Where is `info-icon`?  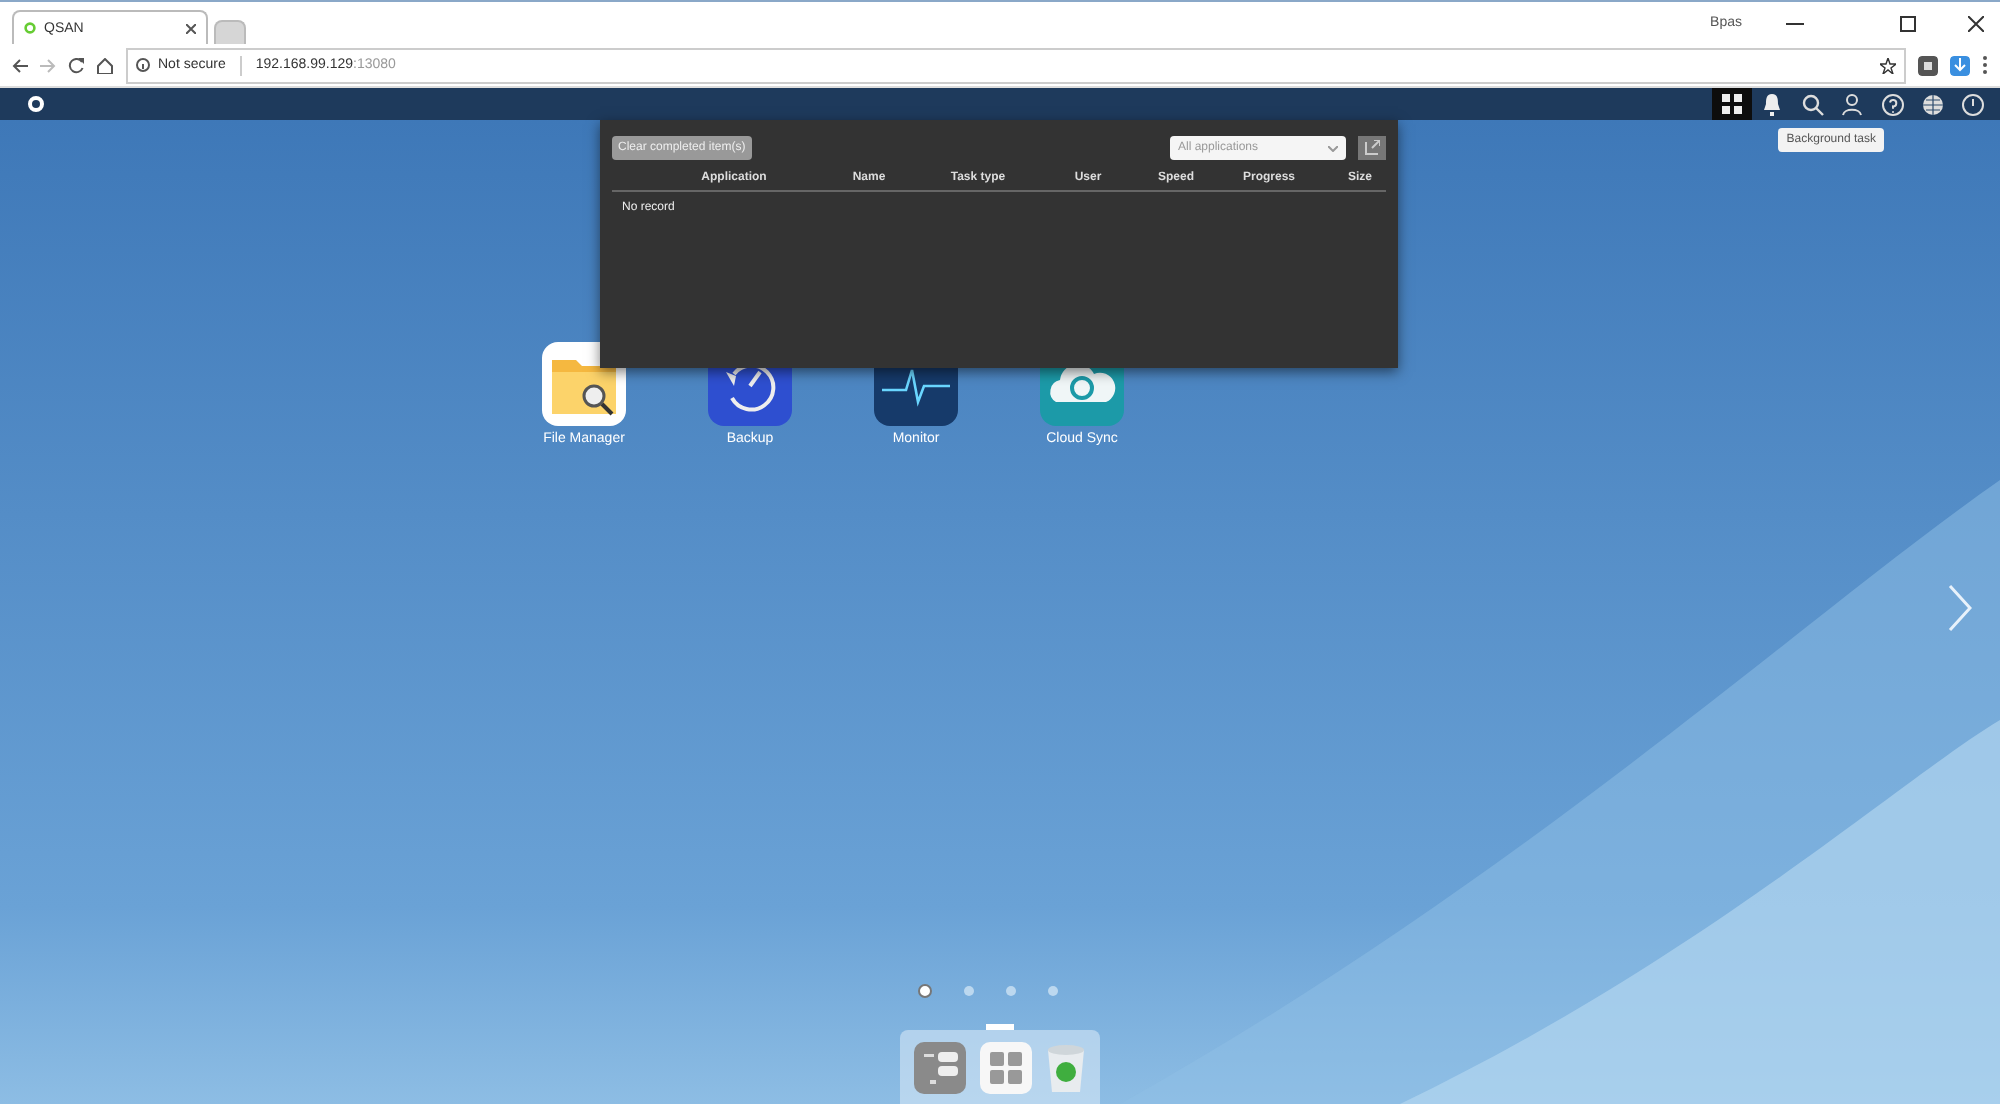
info-icon is located at coordinates (143, 65).